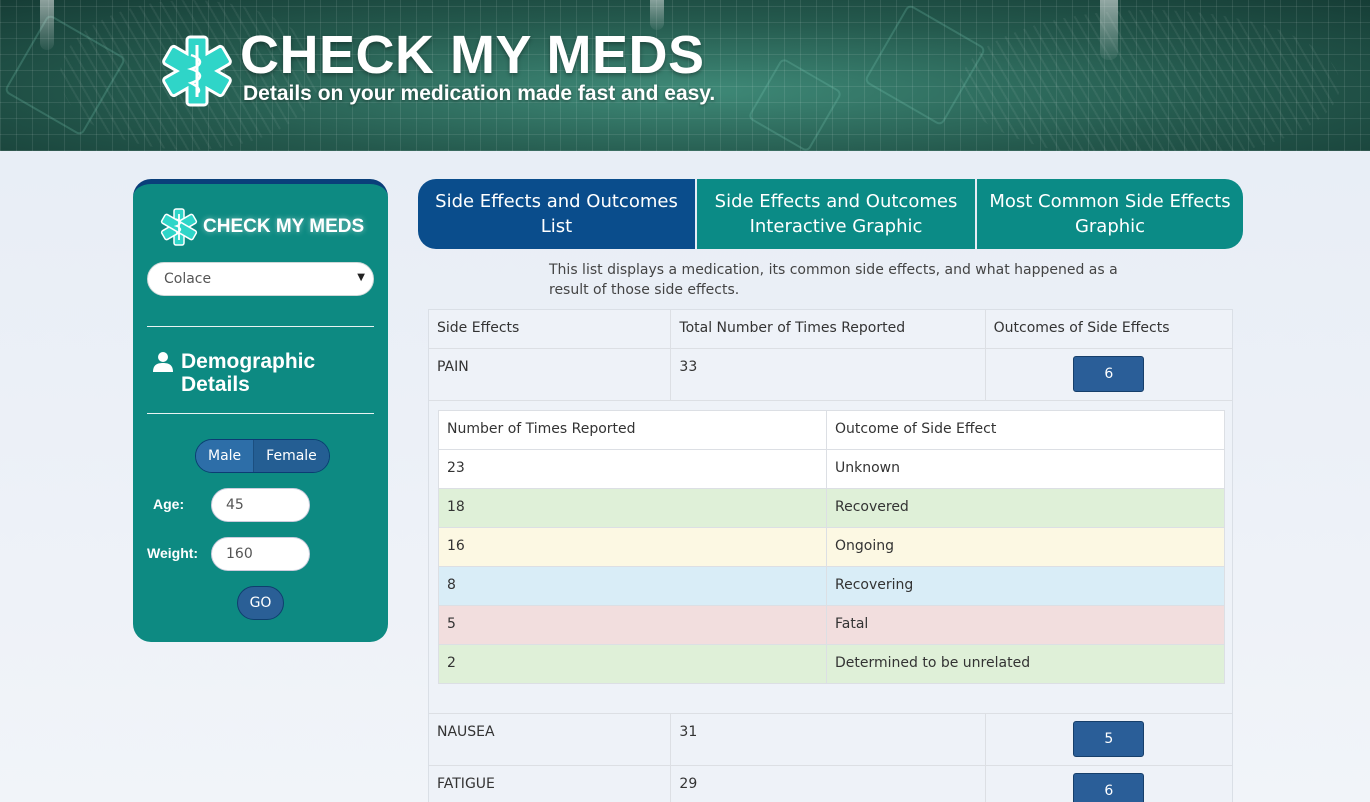 The width and height of the screenshot is (1370, 802). I want to click on caret-down-icon: ▼, so click(361, 277).